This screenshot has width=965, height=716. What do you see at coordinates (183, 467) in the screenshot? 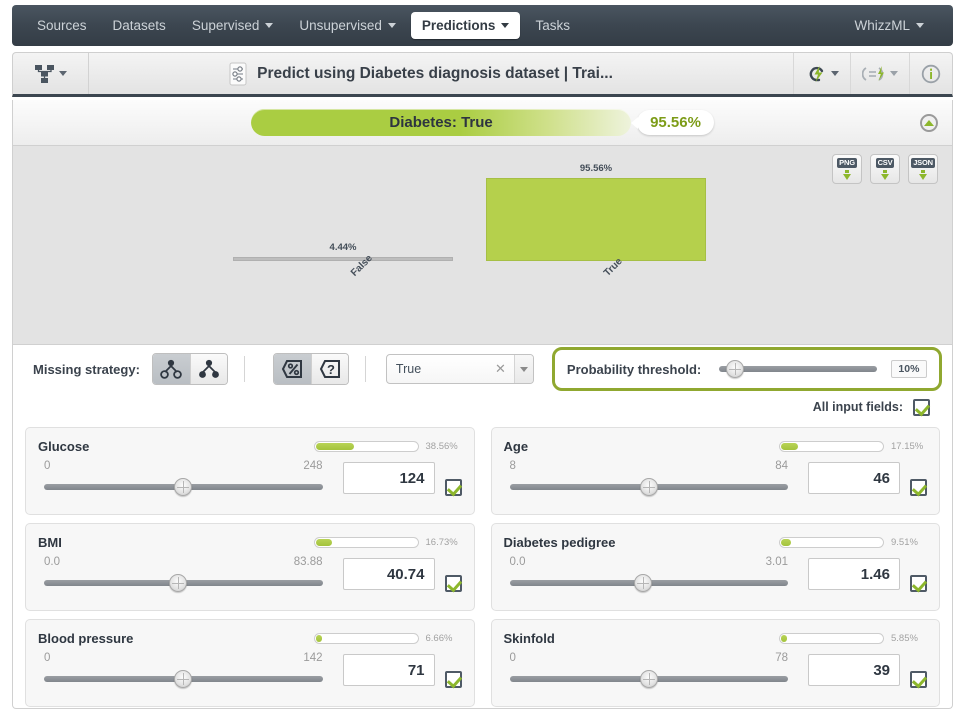
I see `field-range: 0 248` at bounding box center [183, 467].